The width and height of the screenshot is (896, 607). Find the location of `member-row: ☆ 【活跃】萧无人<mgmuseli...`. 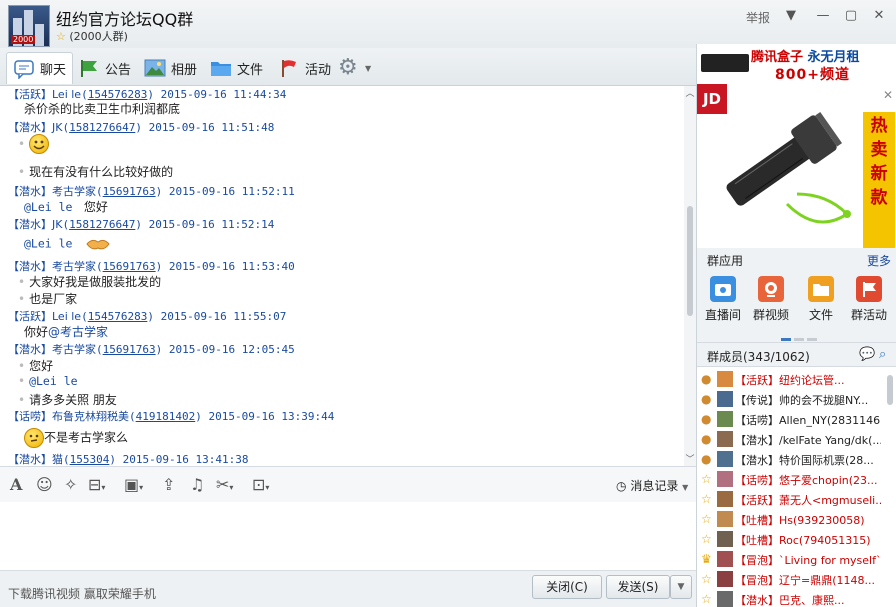

member-row: ☆ 【活跃】萧无人<mgmuseli... is located at coordinates (790, 499).